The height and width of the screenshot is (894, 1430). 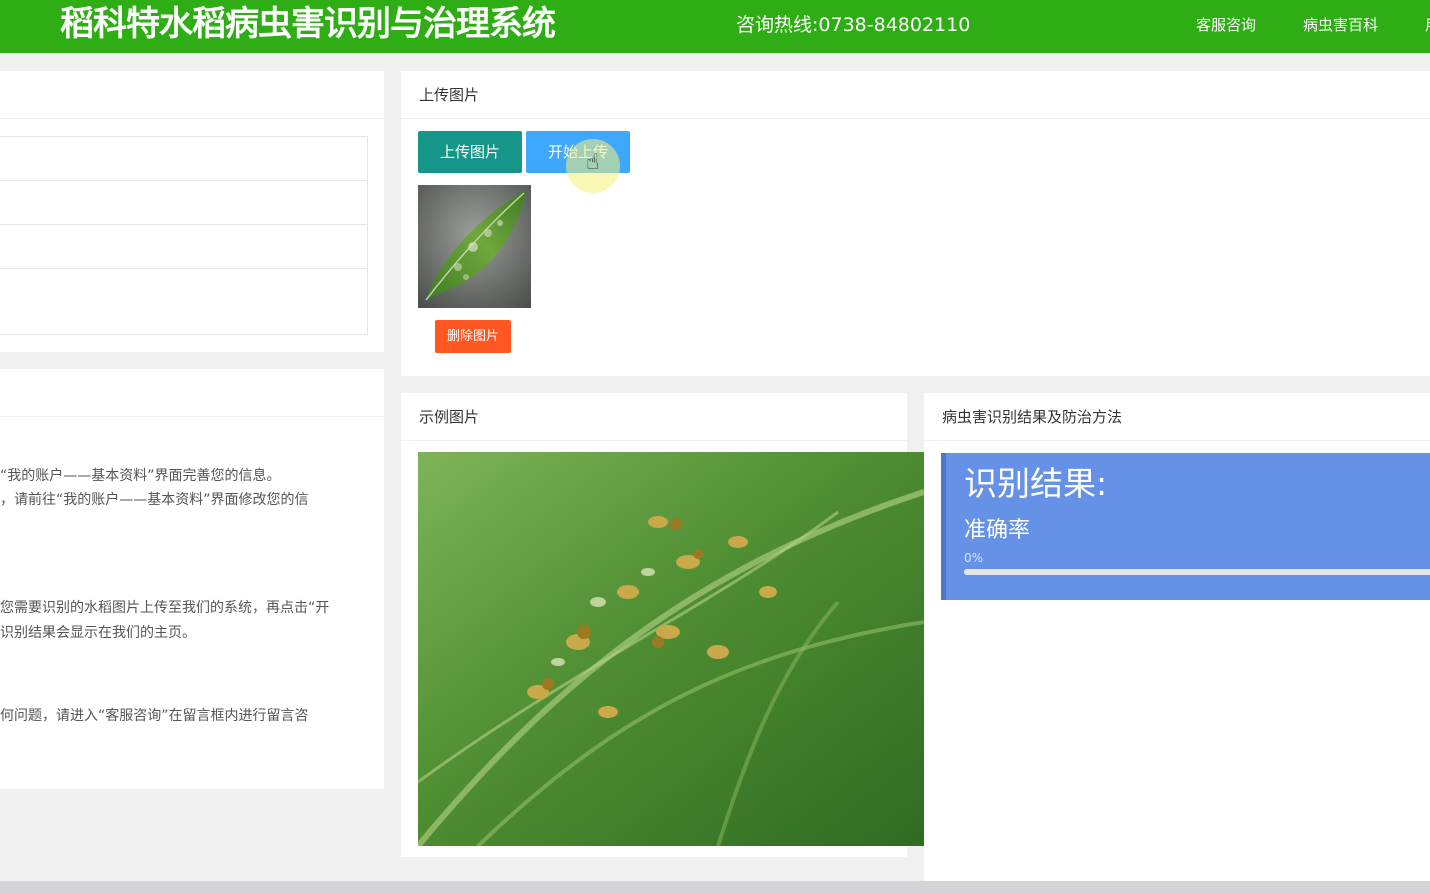 What do you see at coordinates (853, 25) in the screenshot?
I see `hotline-text: 咨询热线:0738-84802110` at bounding box center [853, 25].